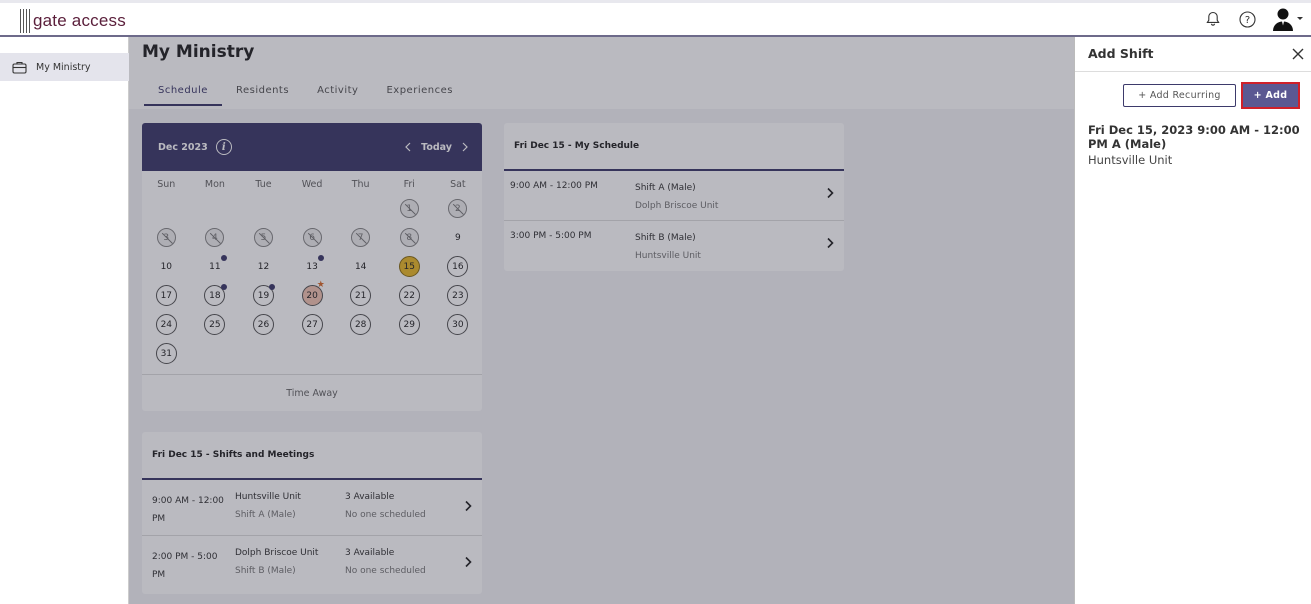 This screenshot has width=1311, height=604. I want to click on sidebar-item-label: My Ministry, so click(63, 67).